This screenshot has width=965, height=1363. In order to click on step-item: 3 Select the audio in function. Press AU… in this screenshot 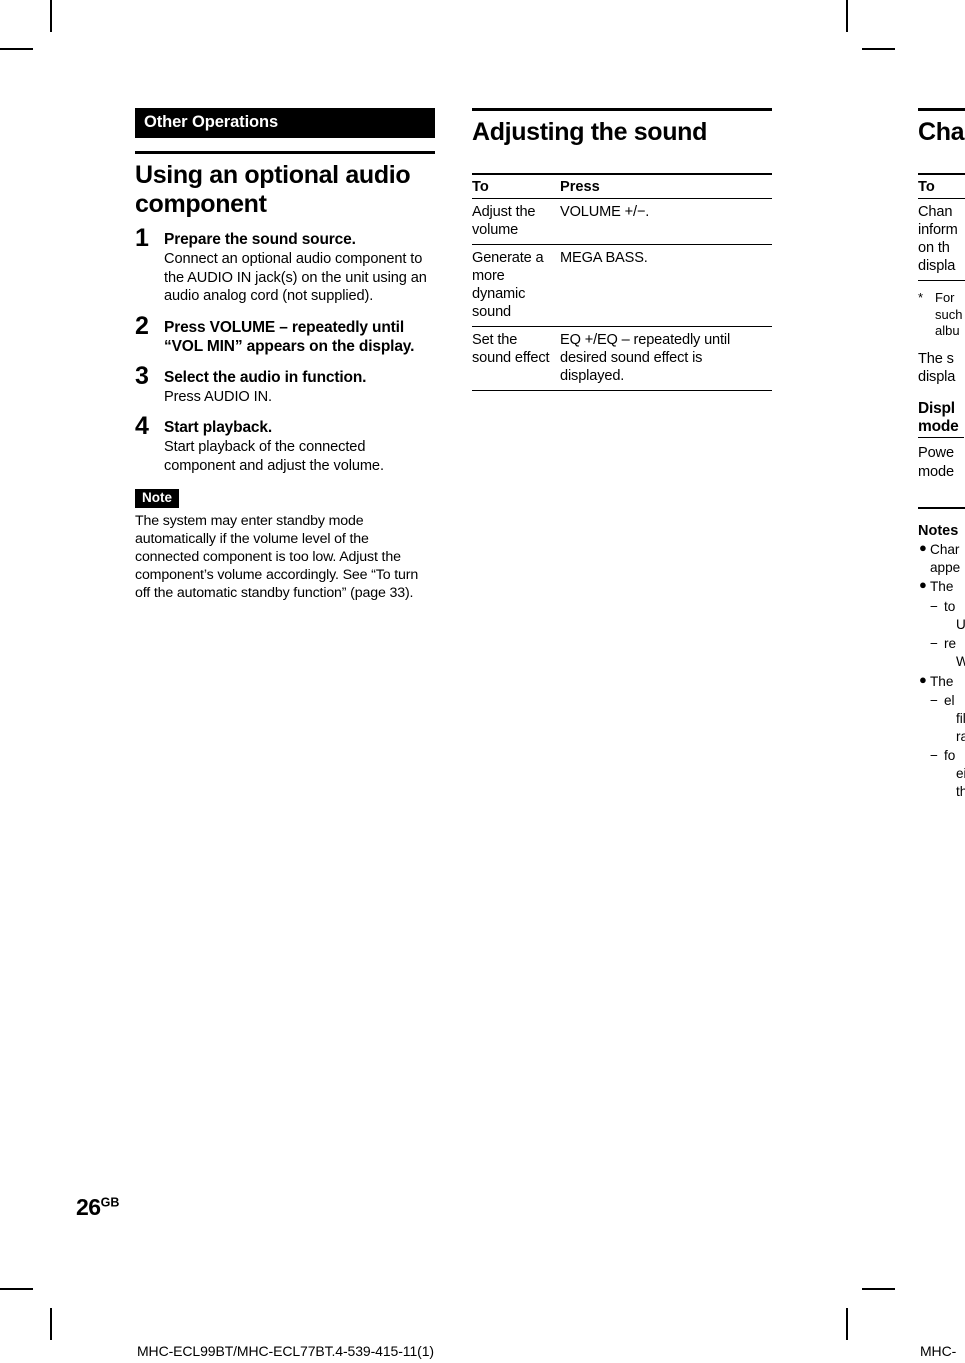, I will do `click(285, 384)`.